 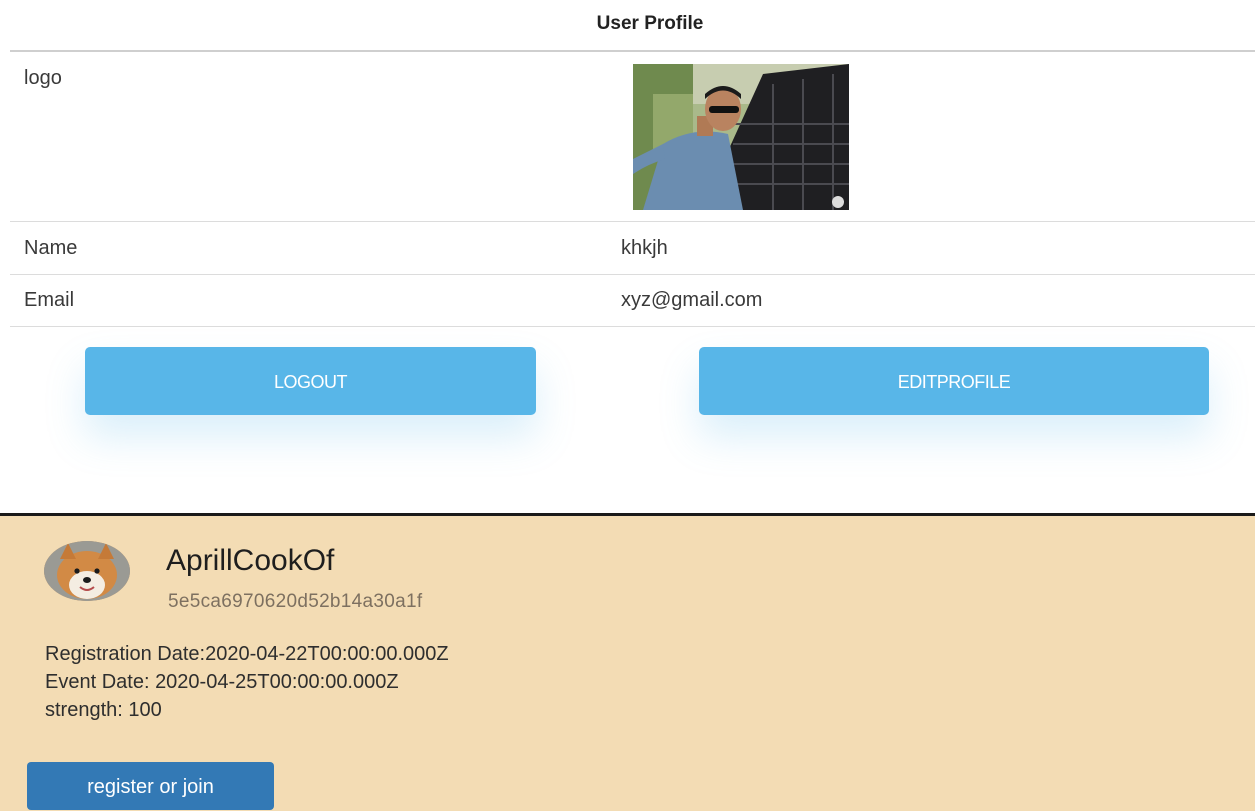 What do you see at coordinates (277, 682) in the screenshot?
I see `event-date-value: 2020-04-25T00:00:00.000Z` at bounding box center [277, 682].